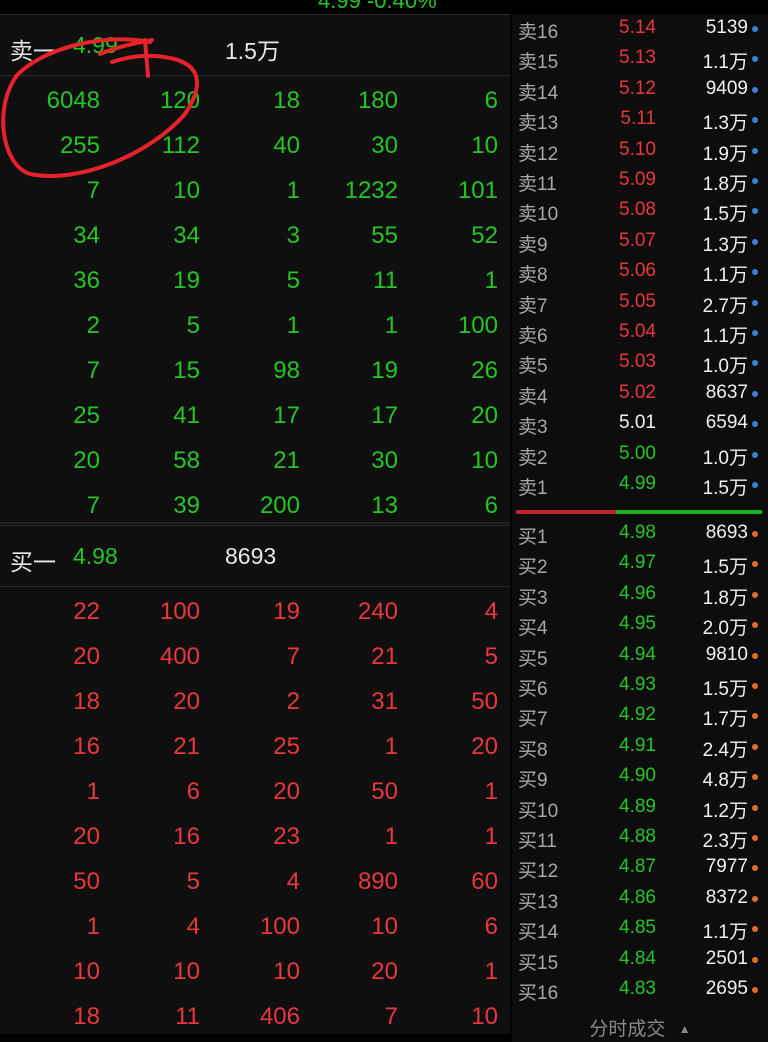 This screenshot has height=1042, width=768. Describe the element at coordinates (255, 1015) in the screenshot. I see `buy-queue-row: 18 11 406 7 10` at that location.